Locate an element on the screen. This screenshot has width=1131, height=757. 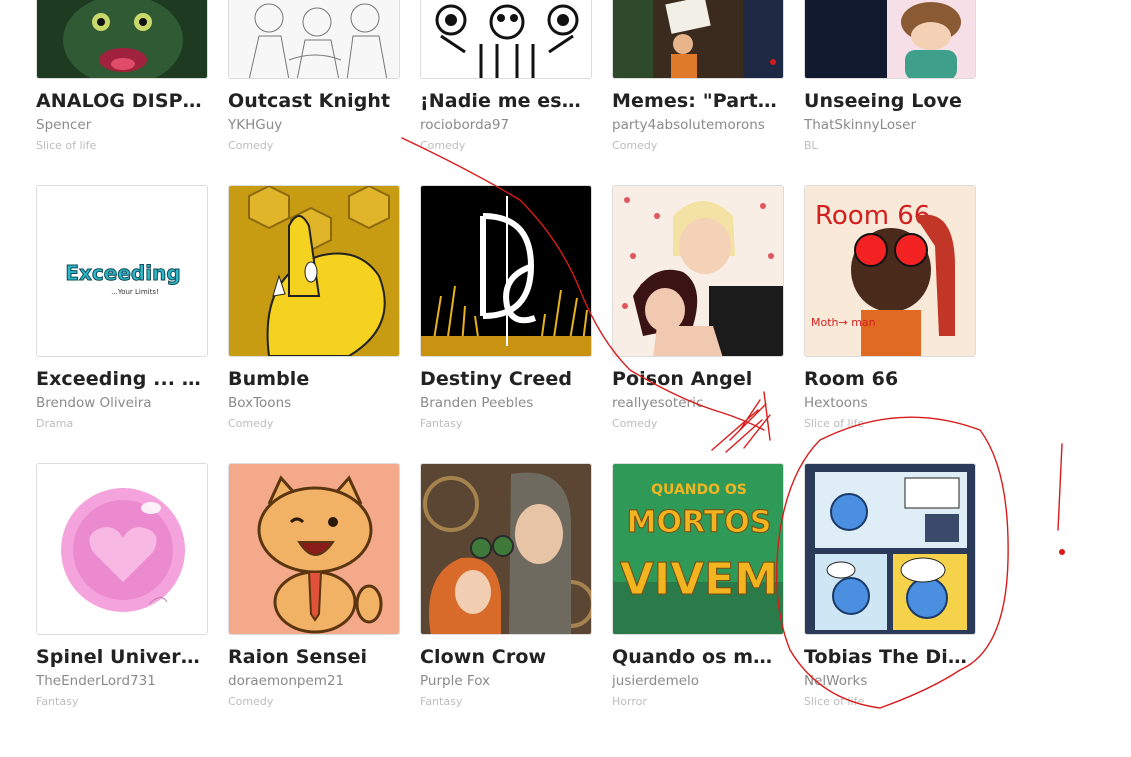
series-genre: Horror is located at coordinates (629, 701).